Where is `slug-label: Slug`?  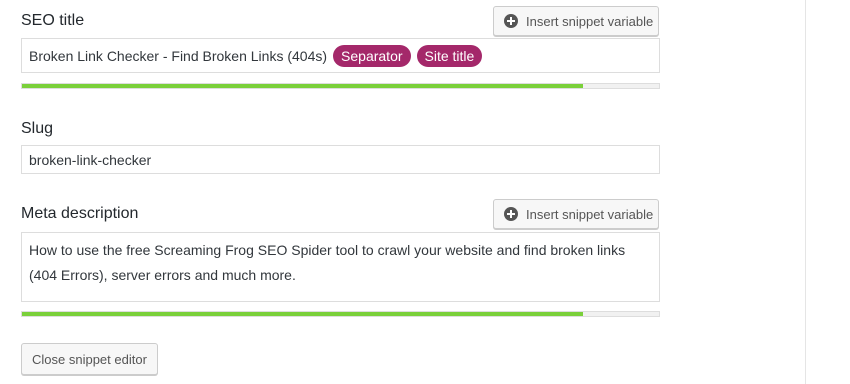 slug-label: Slug is located at coordinates (37, 128).